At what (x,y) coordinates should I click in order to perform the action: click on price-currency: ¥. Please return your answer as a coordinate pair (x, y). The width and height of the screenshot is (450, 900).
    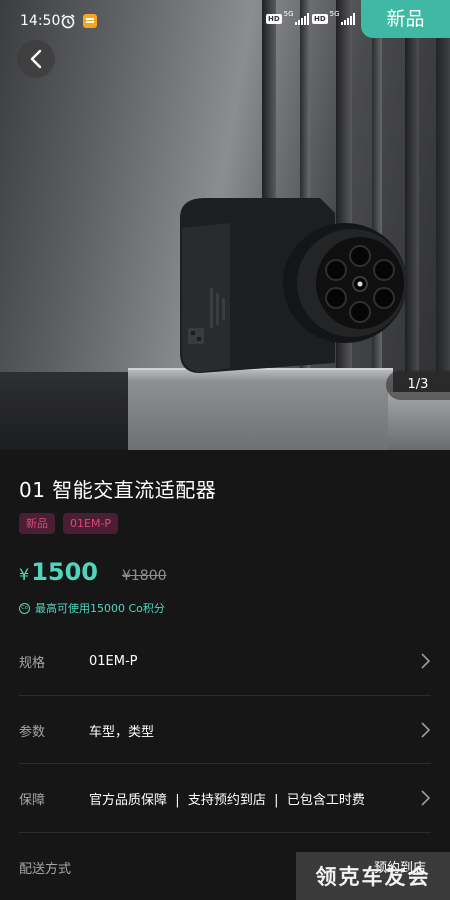
    Looking at the image, I should click on (24, 574).